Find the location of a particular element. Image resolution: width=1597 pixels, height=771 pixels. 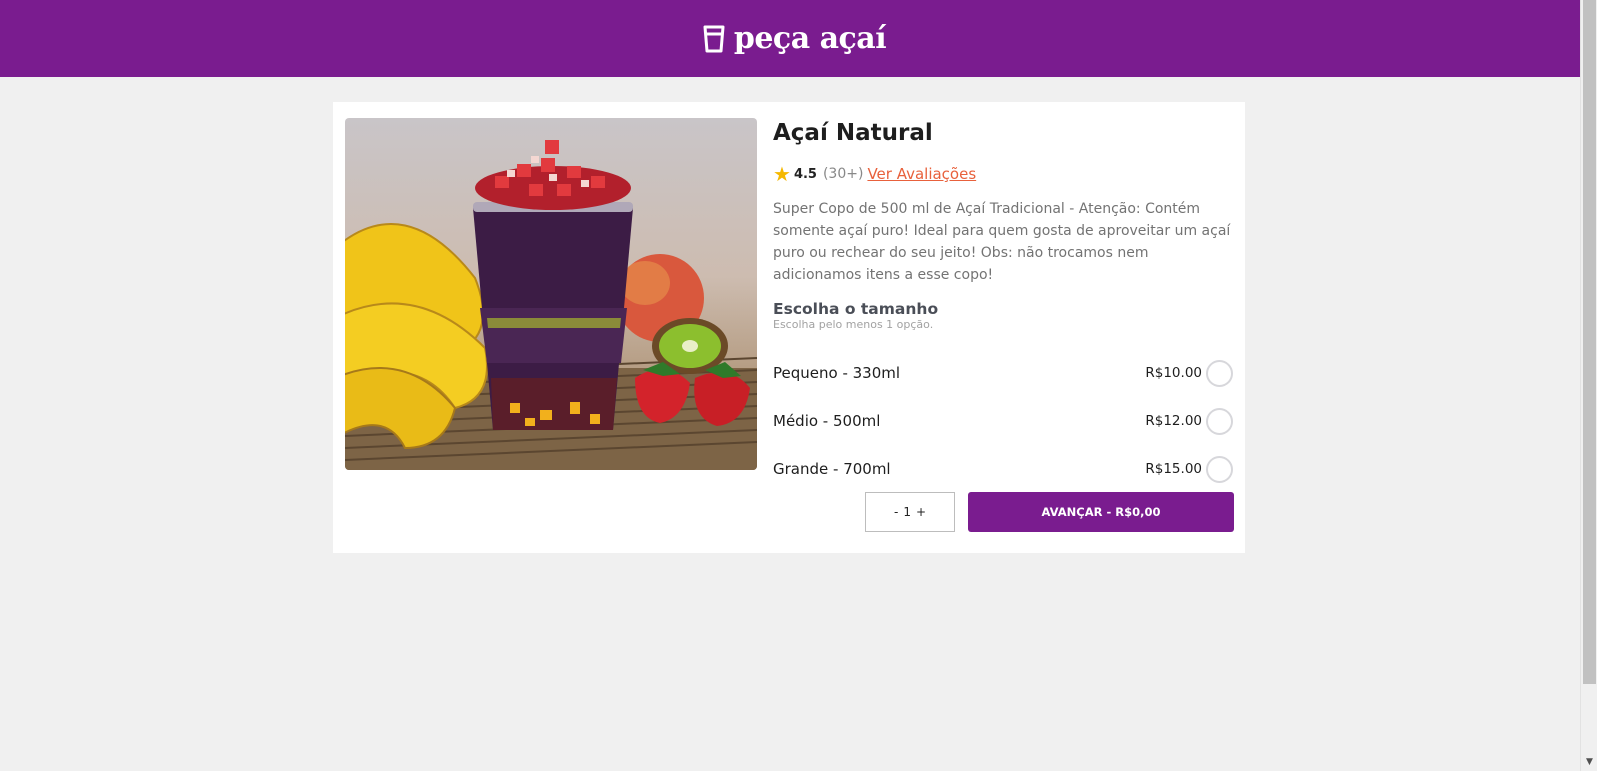

scrollbar-thumb is located at coordinates (1589, 342).